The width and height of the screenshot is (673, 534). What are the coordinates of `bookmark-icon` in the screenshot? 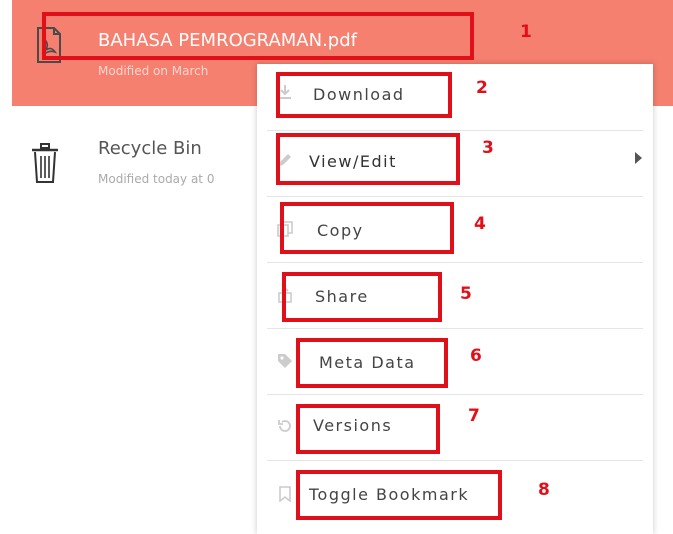 It's located at (285, 494).